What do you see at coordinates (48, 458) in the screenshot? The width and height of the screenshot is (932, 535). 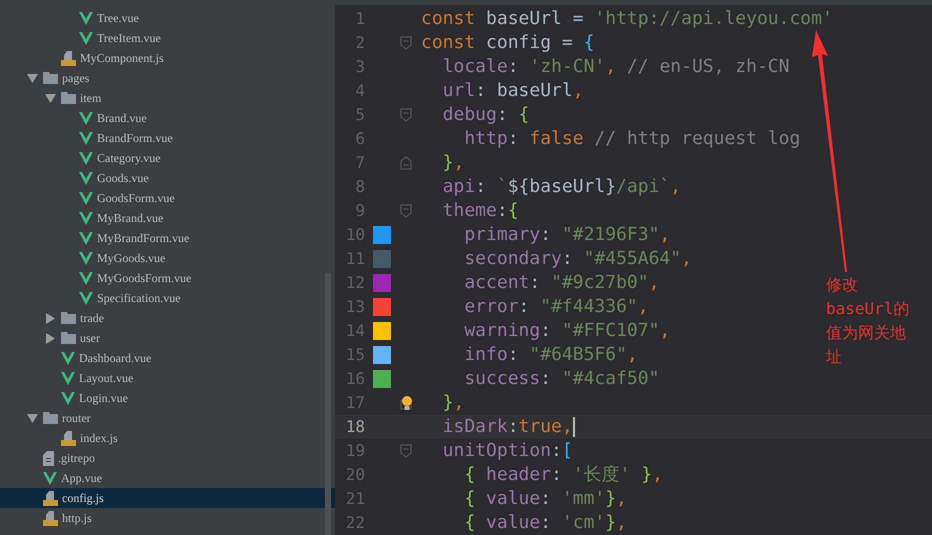 I see `text-file-icon` at bounding box center [48, 458].